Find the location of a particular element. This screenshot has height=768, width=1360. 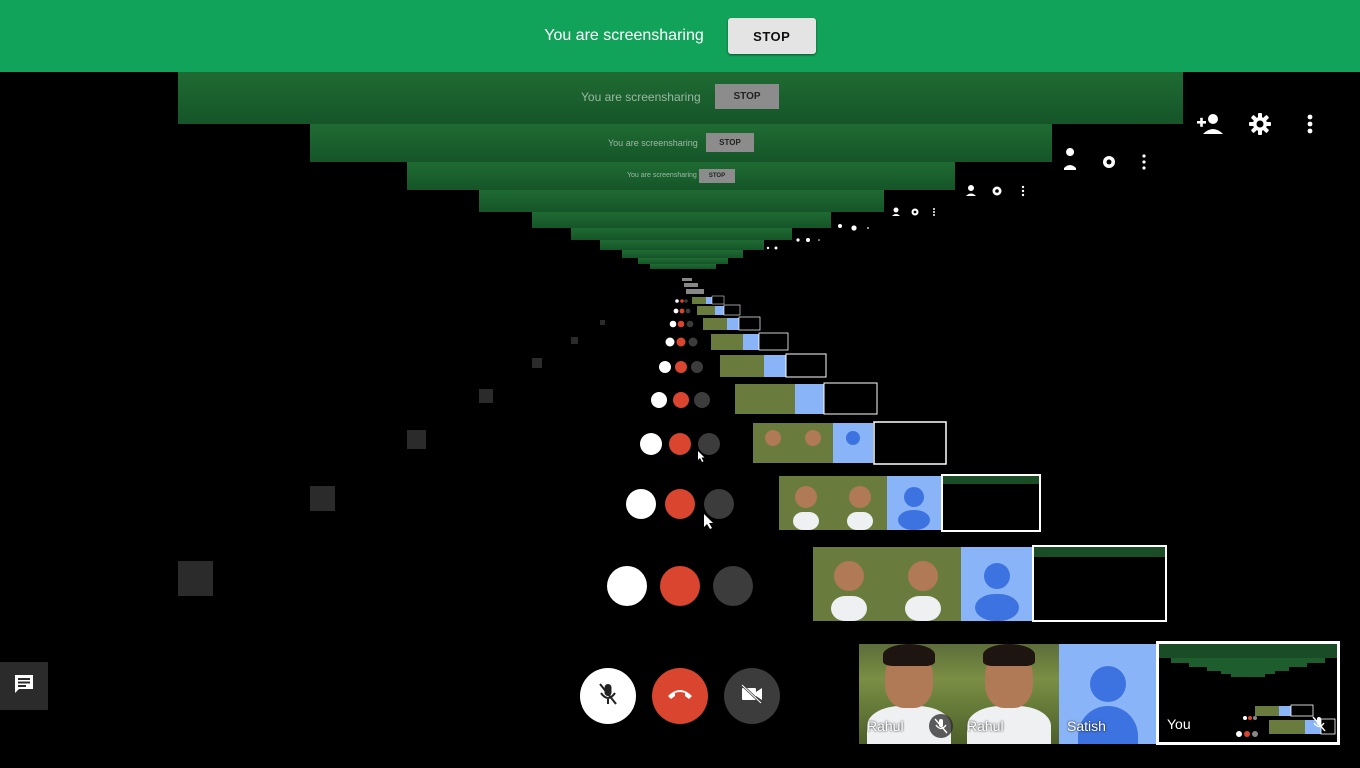

participant-strip: Rahul Rahul Satish You is located at coordinates (1099, 693).